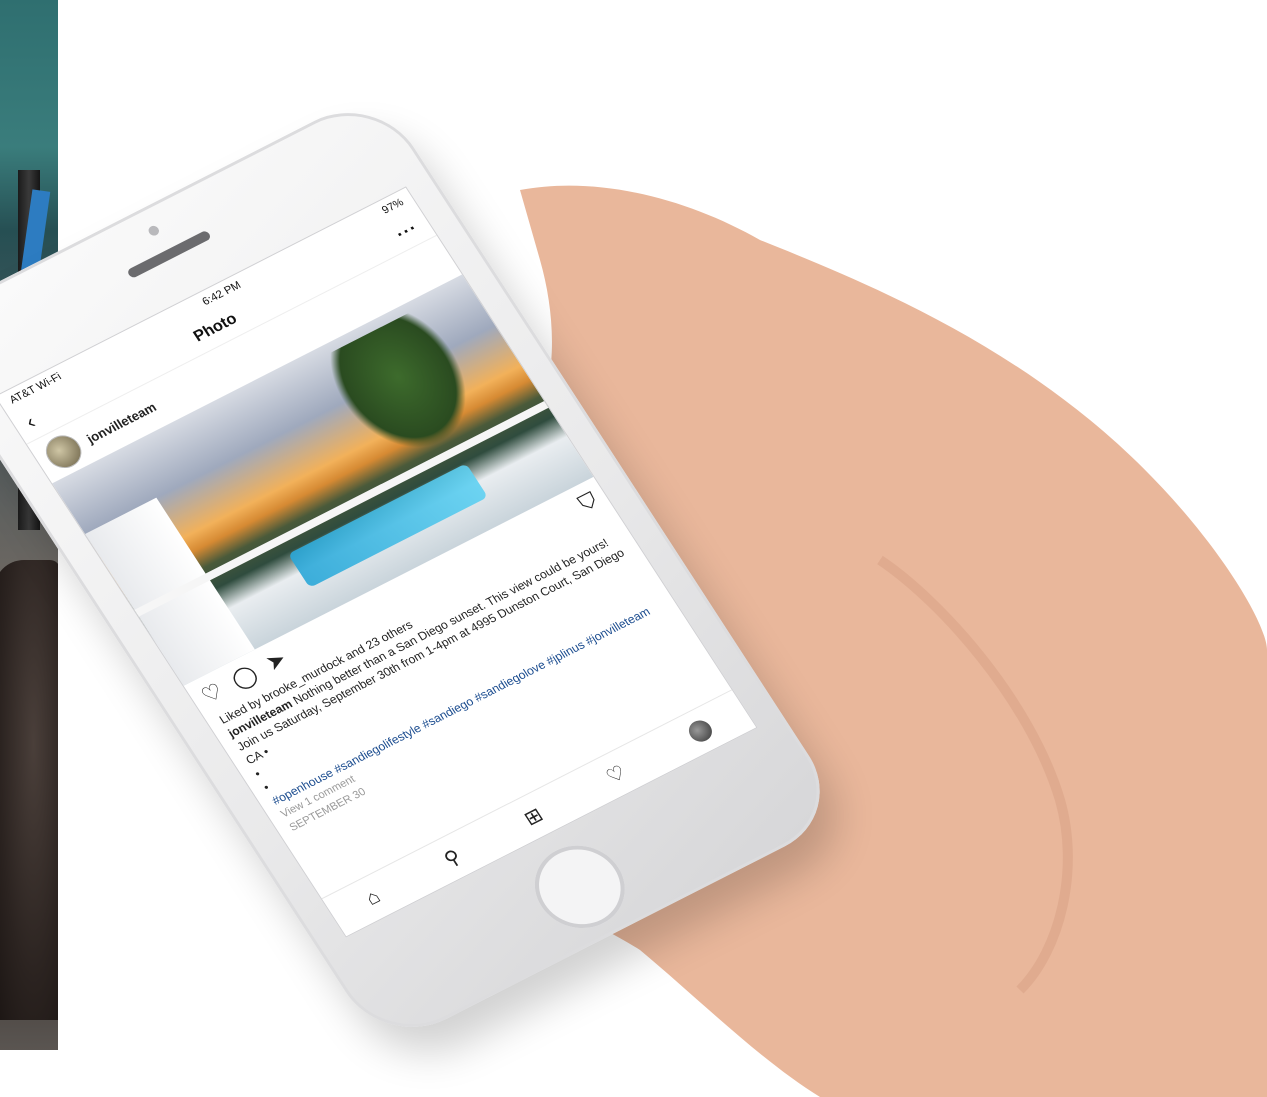  What do you see at coordinates (407, 230) in the screenshot?
I see `more-horizontal-icon: ···` at bounding box center [407, 230].